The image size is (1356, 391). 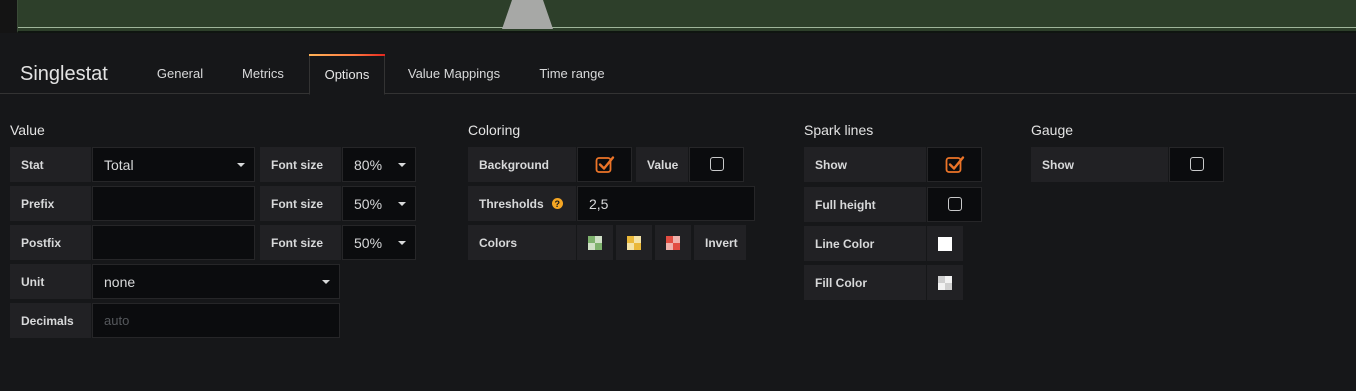 I want to click on color-swatch-red, so click(x=673, y=243).